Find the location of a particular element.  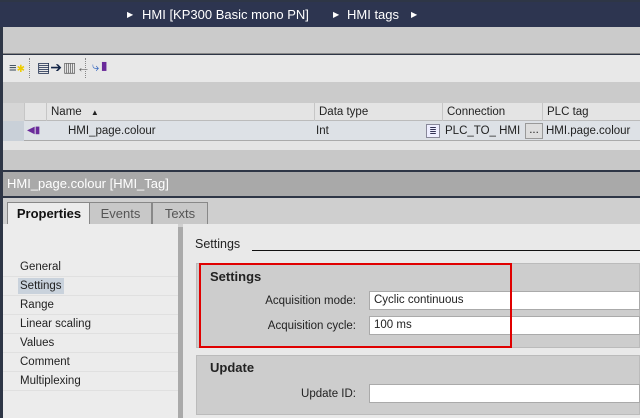

update-id-label: Update ID: is located at coordinates (328, 394).